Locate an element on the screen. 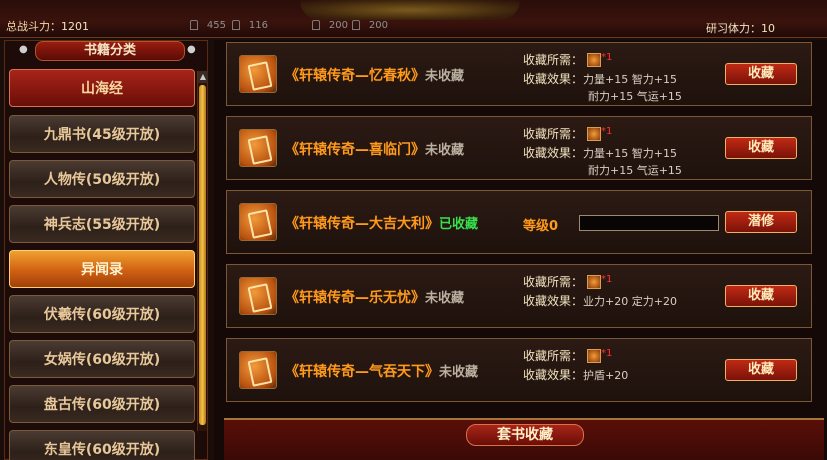  sidebar-title: 书籍分类 is located at coordinates (110, 51).